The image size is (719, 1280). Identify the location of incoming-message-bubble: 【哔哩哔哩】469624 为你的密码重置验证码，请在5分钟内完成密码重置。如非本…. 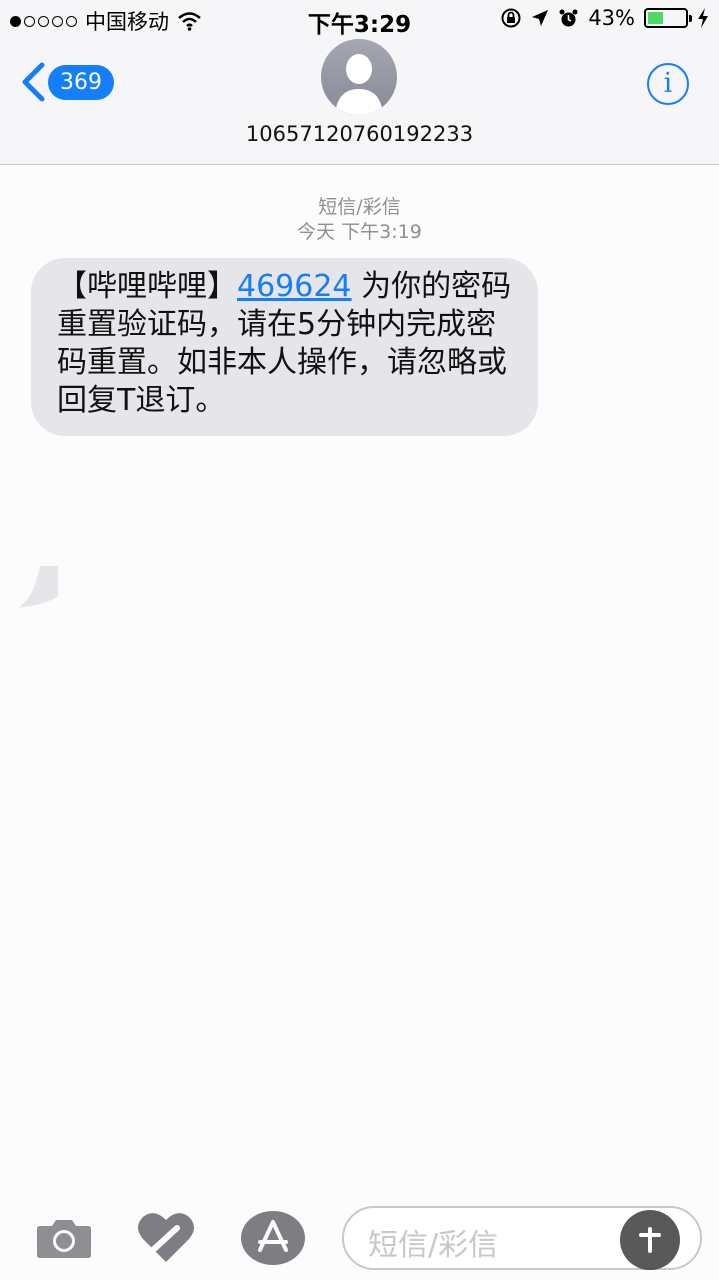
(284, 347).